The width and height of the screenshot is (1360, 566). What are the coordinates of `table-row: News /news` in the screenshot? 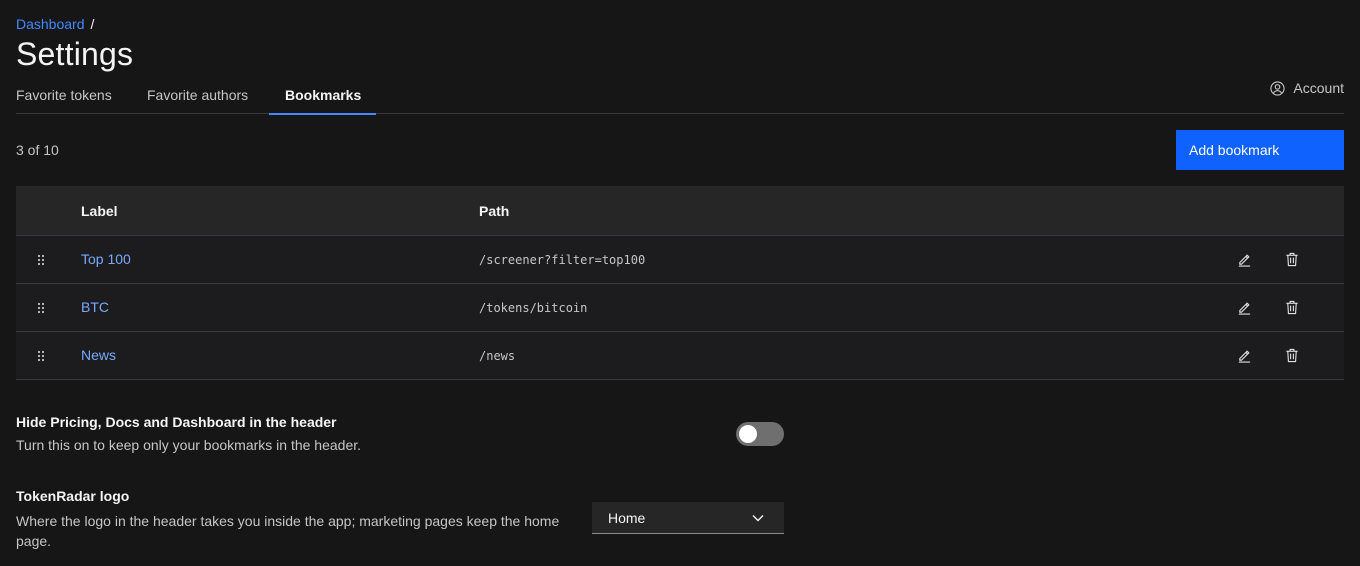 It's located at (680, 355).